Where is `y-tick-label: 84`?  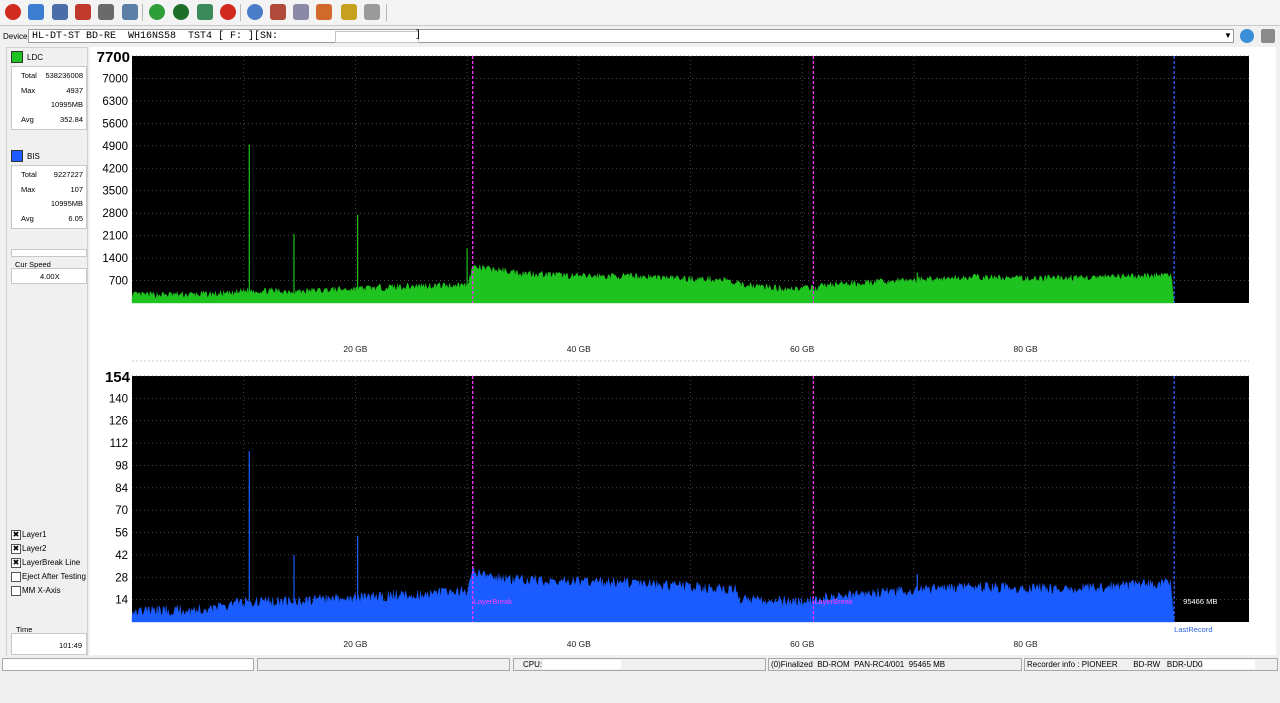 y-tick-label: 84 is located at coordinates (121, 489).